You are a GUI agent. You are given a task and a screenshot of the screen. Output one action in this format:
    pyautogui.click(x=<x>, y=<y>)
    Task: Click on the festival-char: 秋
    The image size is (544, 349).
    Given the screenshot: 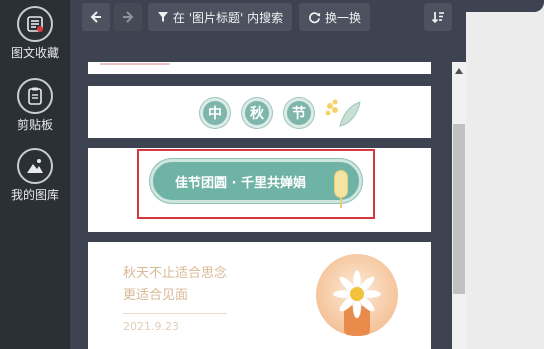 What is the action you would take?
    pyautogui.click(x=257, y=113)
    